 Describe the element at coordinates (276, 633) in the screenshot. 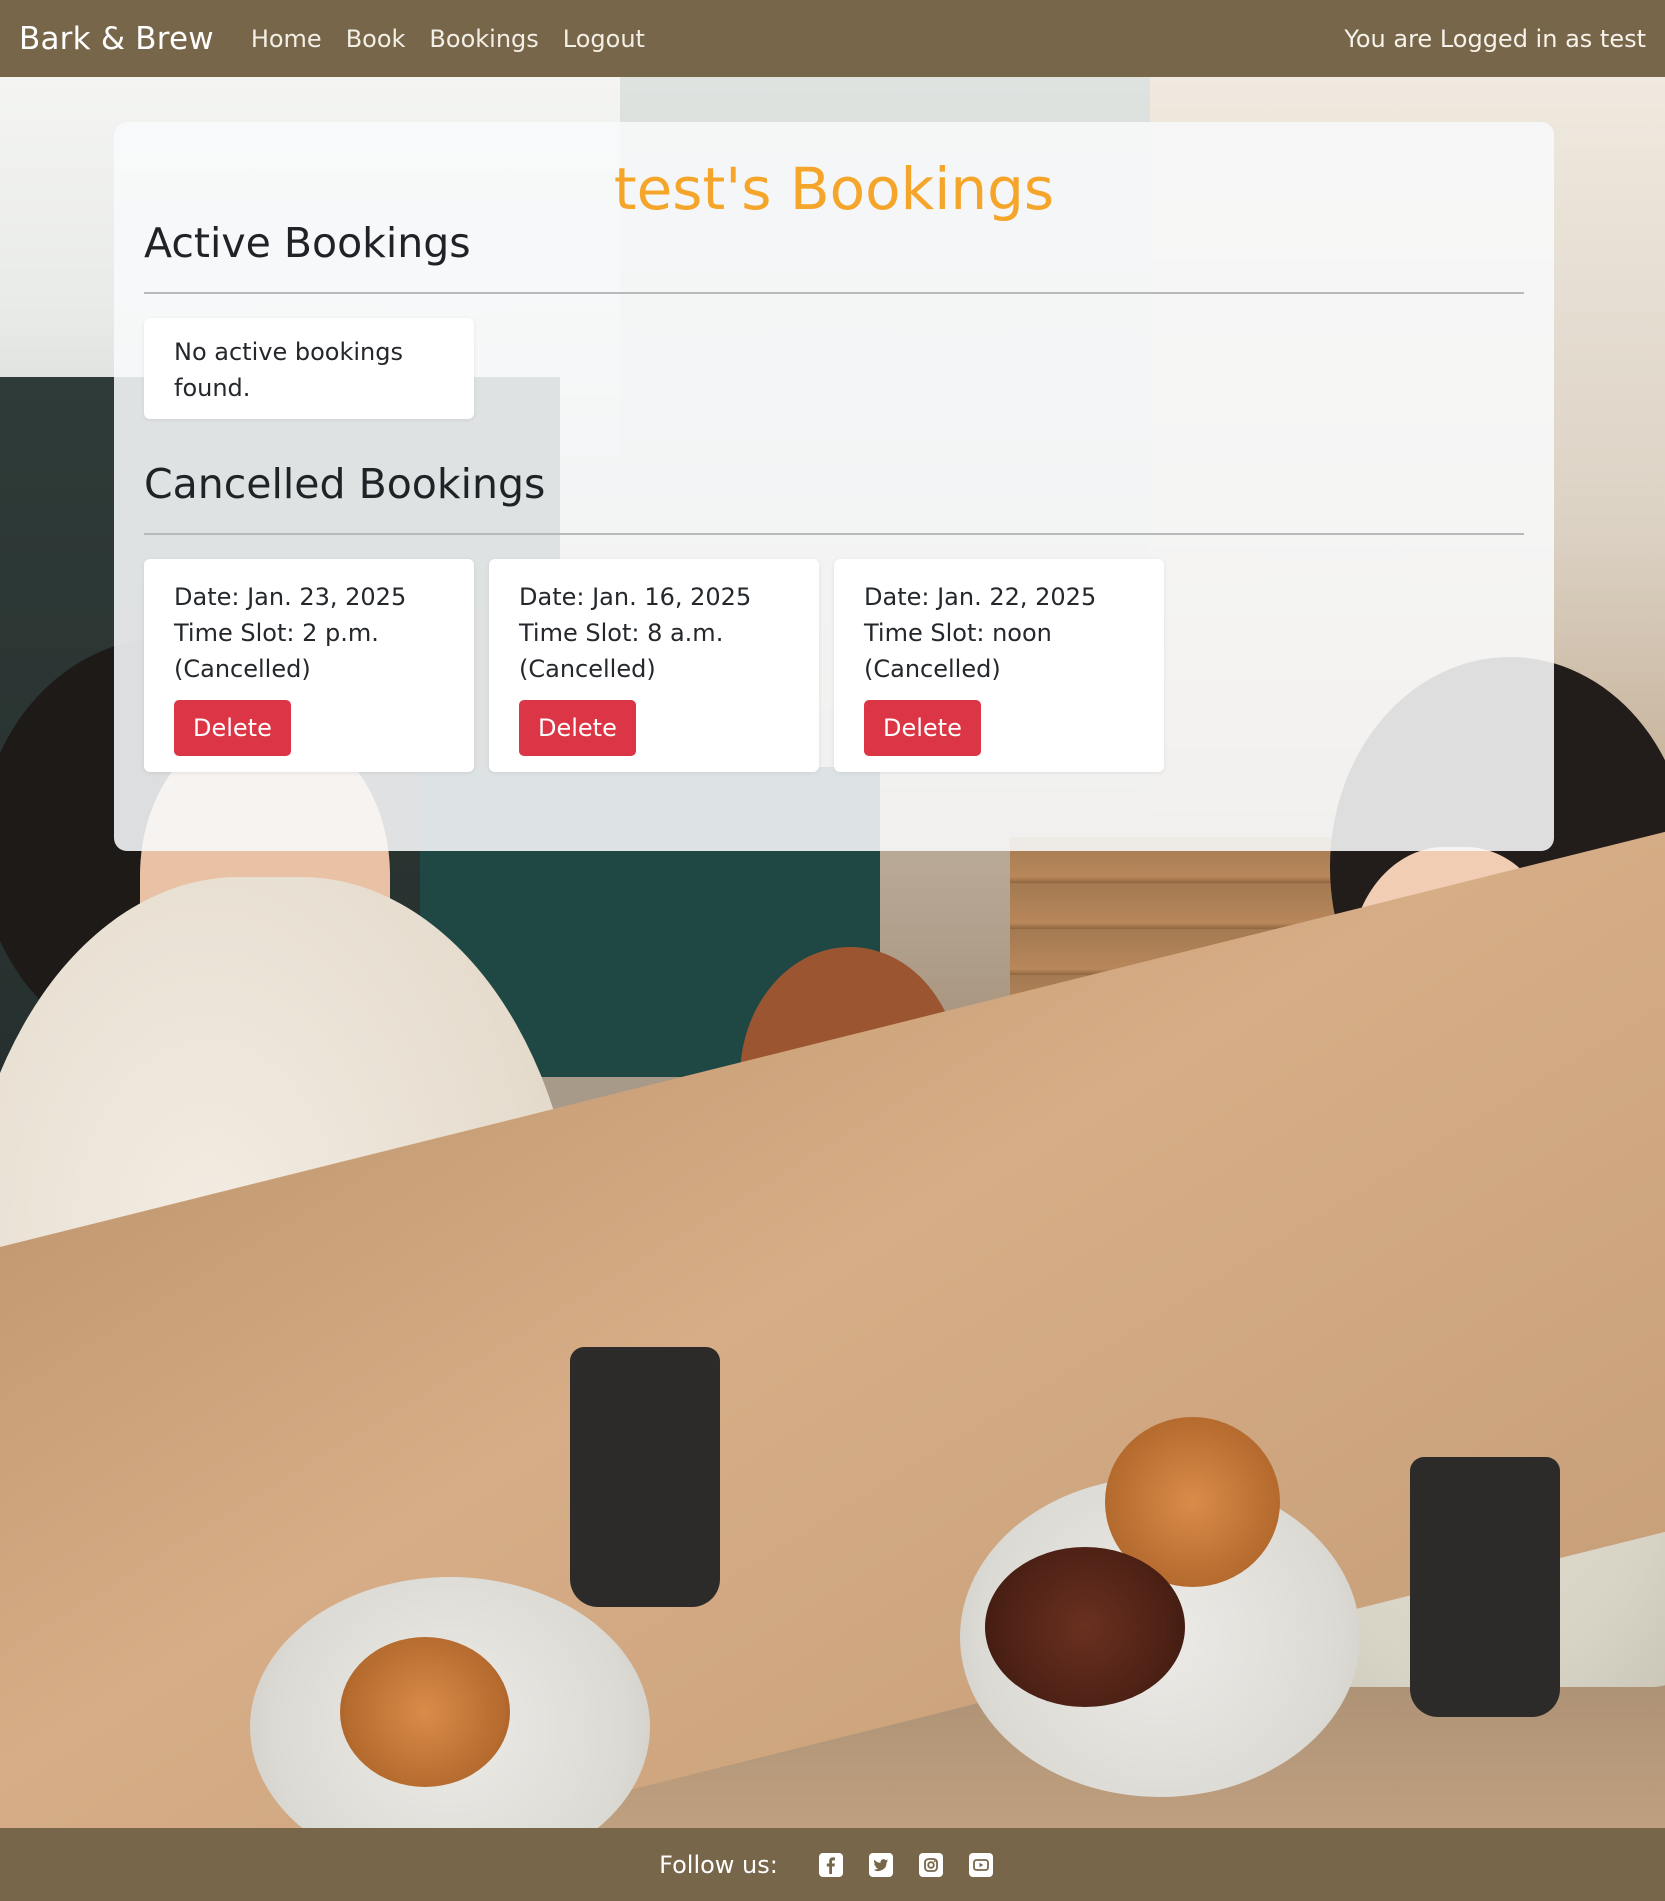

I see `booking-time-slot: Time Slot: 2 p.m.` at that location.